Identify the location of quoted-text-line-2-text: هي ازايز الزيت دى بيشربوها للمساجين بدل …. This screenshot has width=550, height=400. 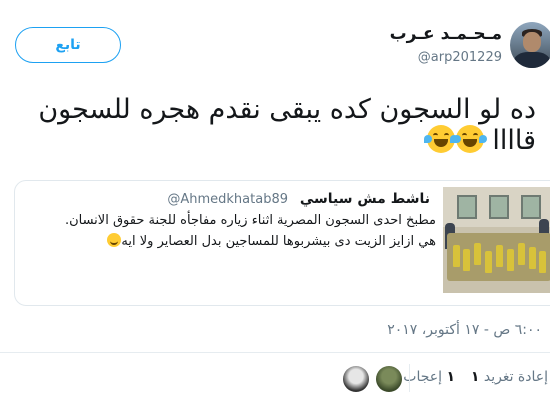
(278, 241).